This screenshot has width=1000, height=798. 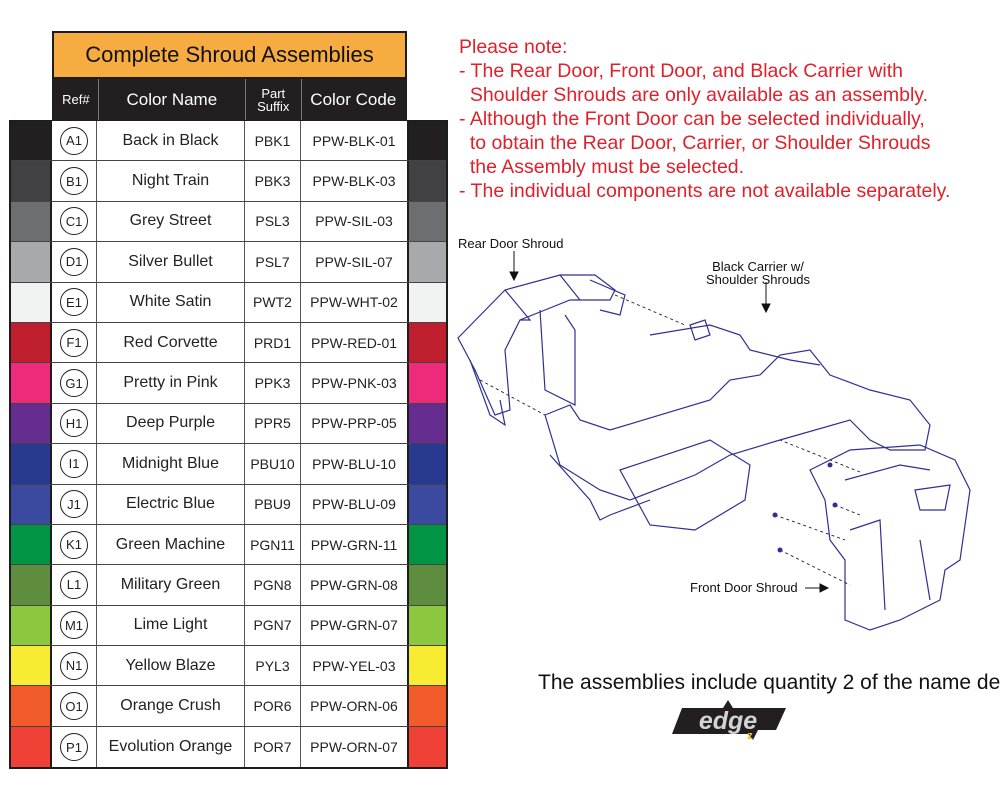 I want to click on color-code-cell: PPW-BLK-03, so click(x=354, y=181).